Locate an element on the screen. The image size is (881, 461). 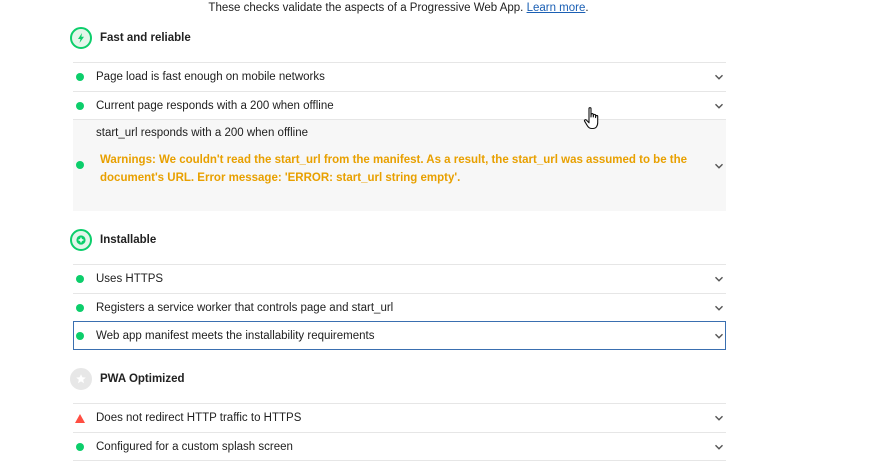
group-installable: Installable is located at coordinates (113, 240).